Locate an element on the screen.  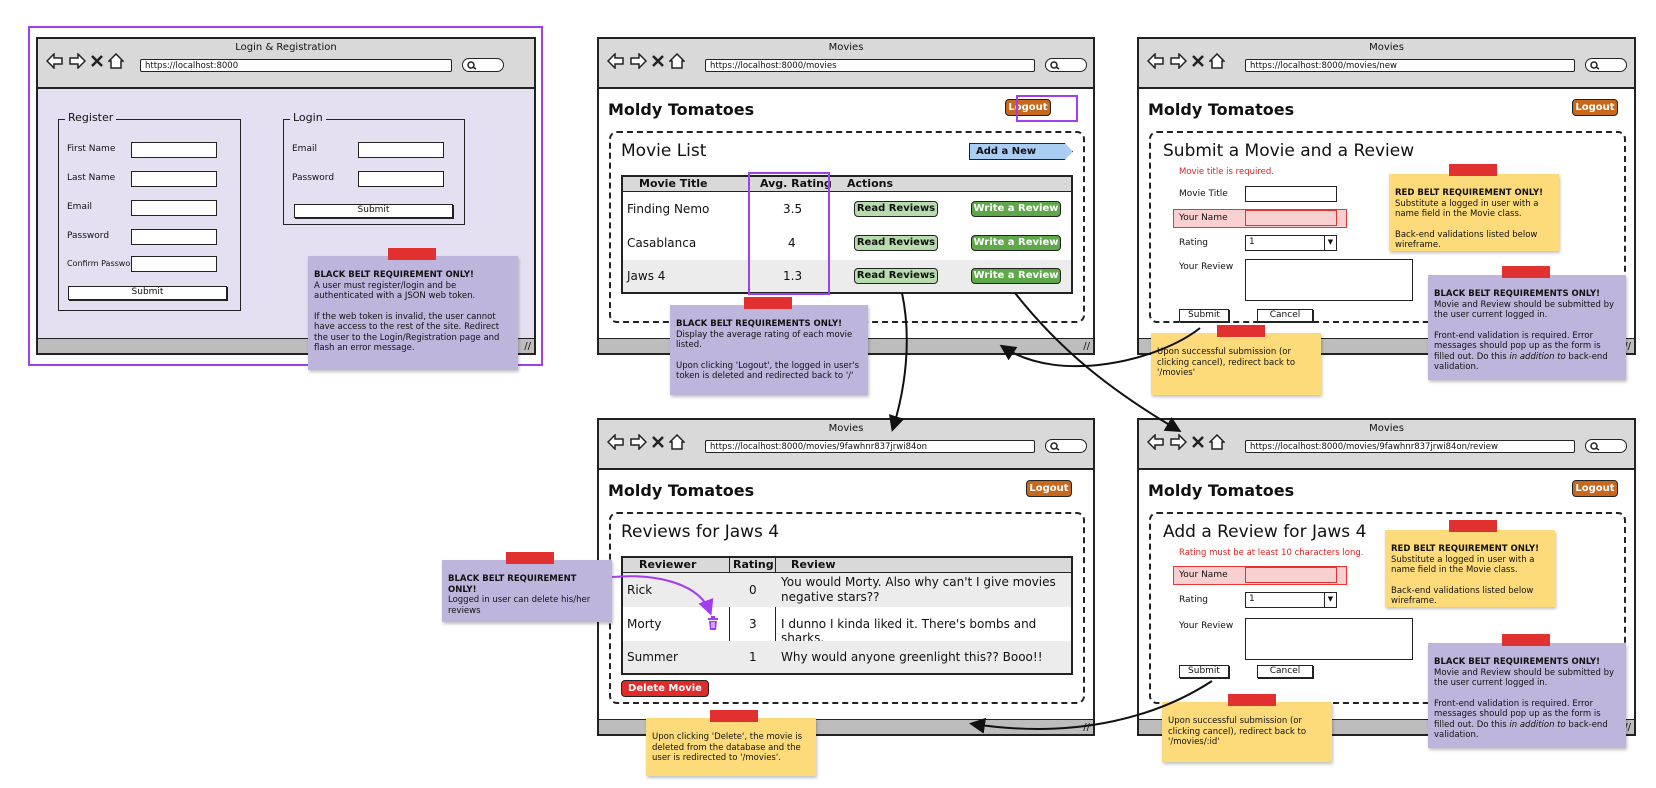
trash-icon is located at coordinates (713, 623).